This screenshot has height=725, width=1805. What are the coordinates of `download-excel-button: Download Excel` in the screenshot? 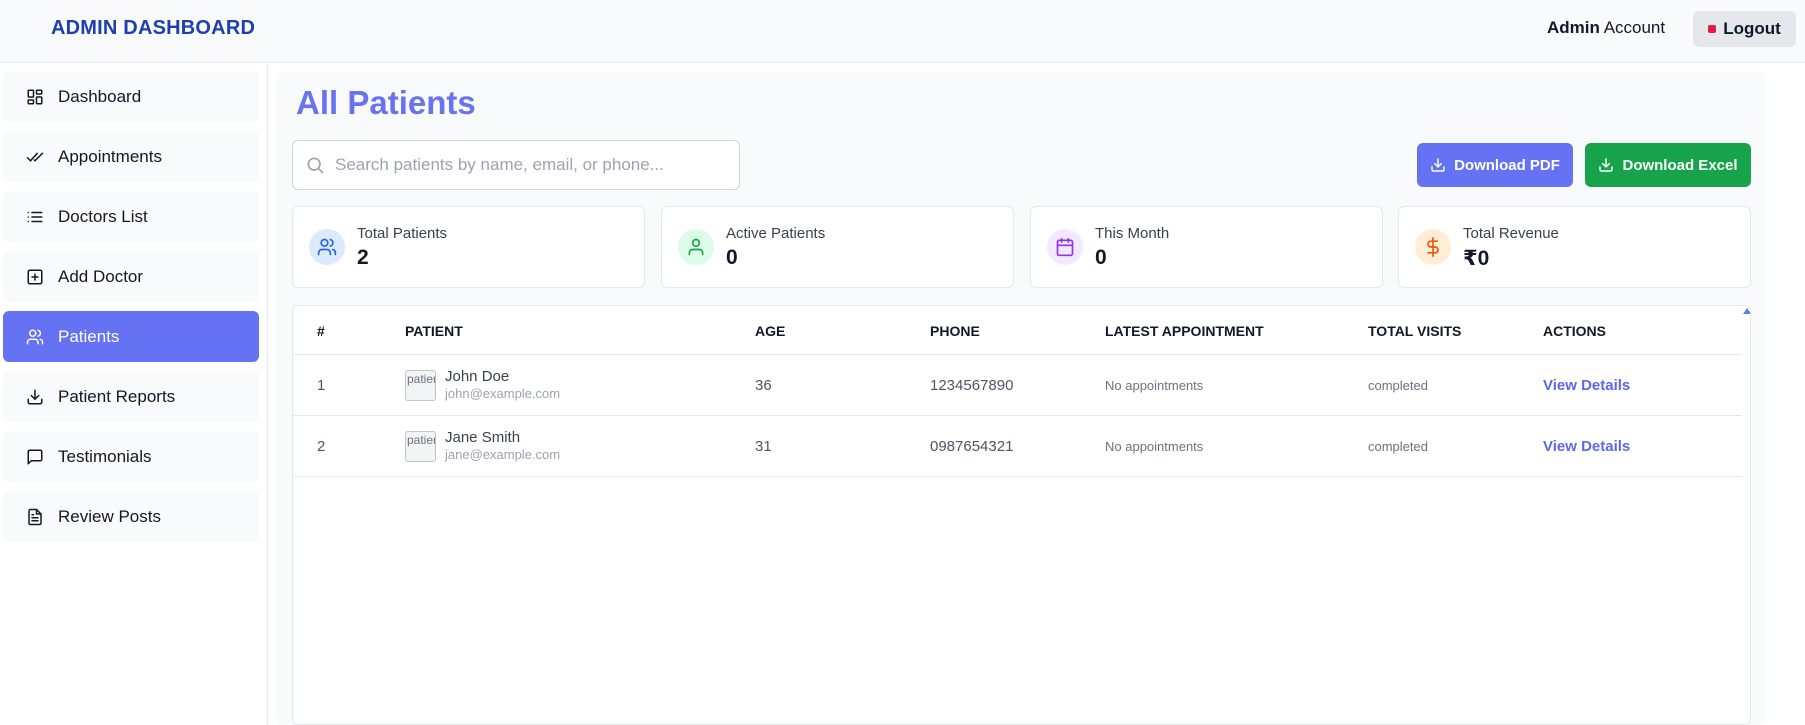 It's located at (1668, 165).